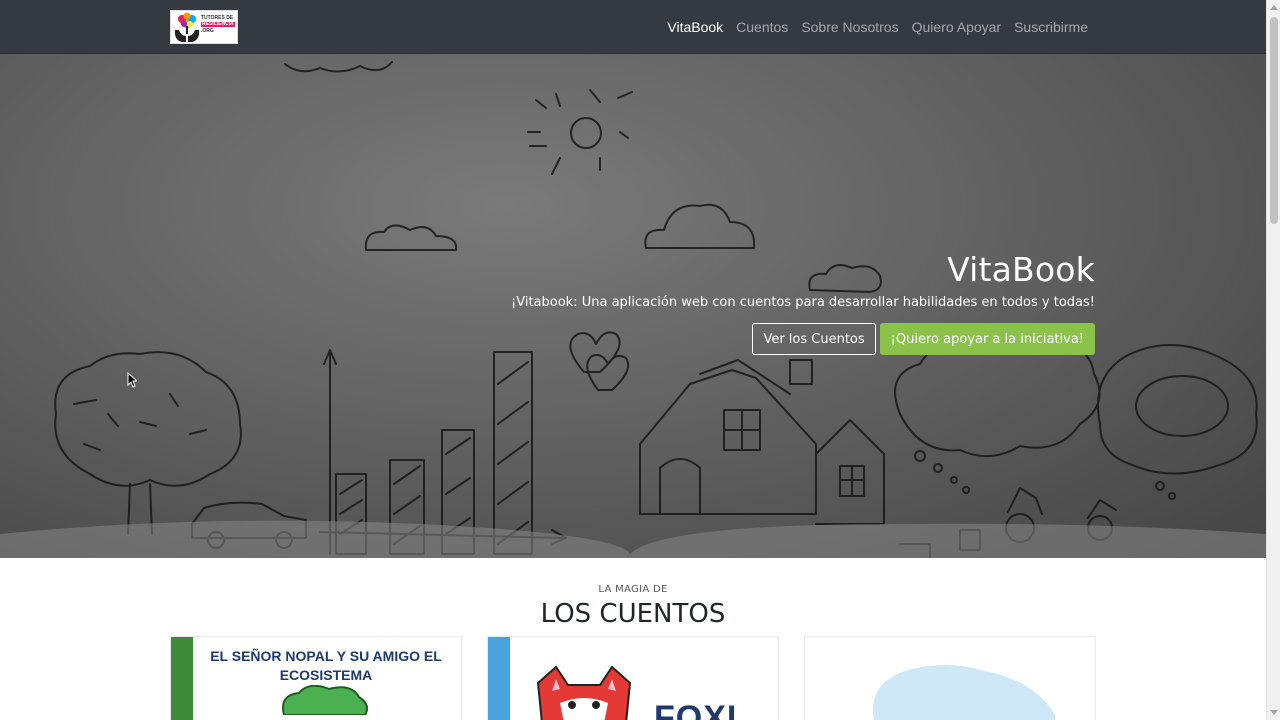 The image size is (1280, 720). What do you see at coordinates (1021, 269) in the screenshot?
I see `hero-title: VitaBook` at bounding box center [1021, 269].